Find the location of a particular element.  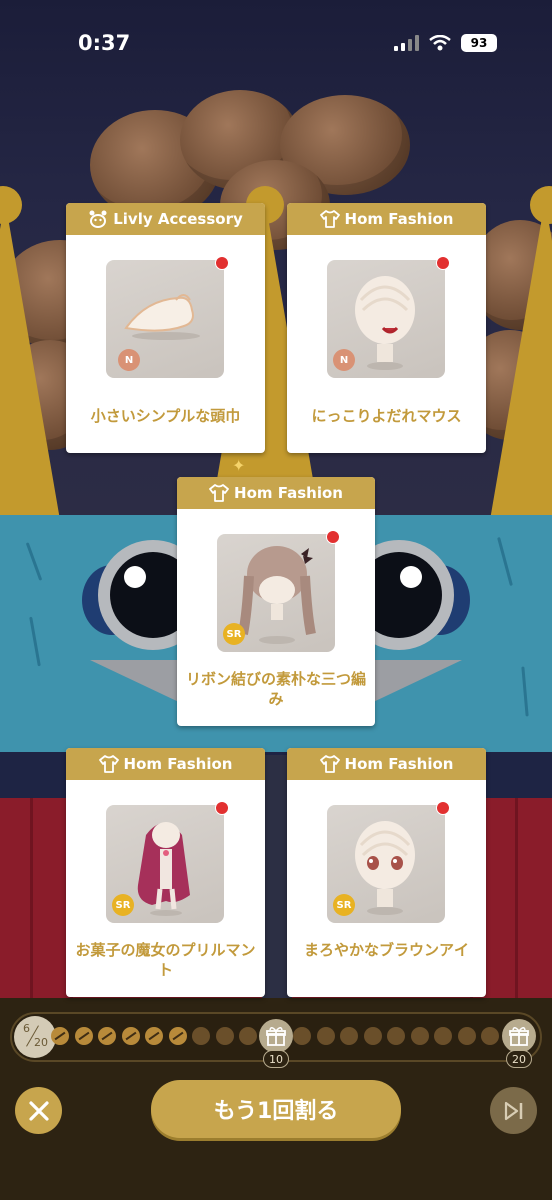

skip-button is located at coordinates (513, 1110).